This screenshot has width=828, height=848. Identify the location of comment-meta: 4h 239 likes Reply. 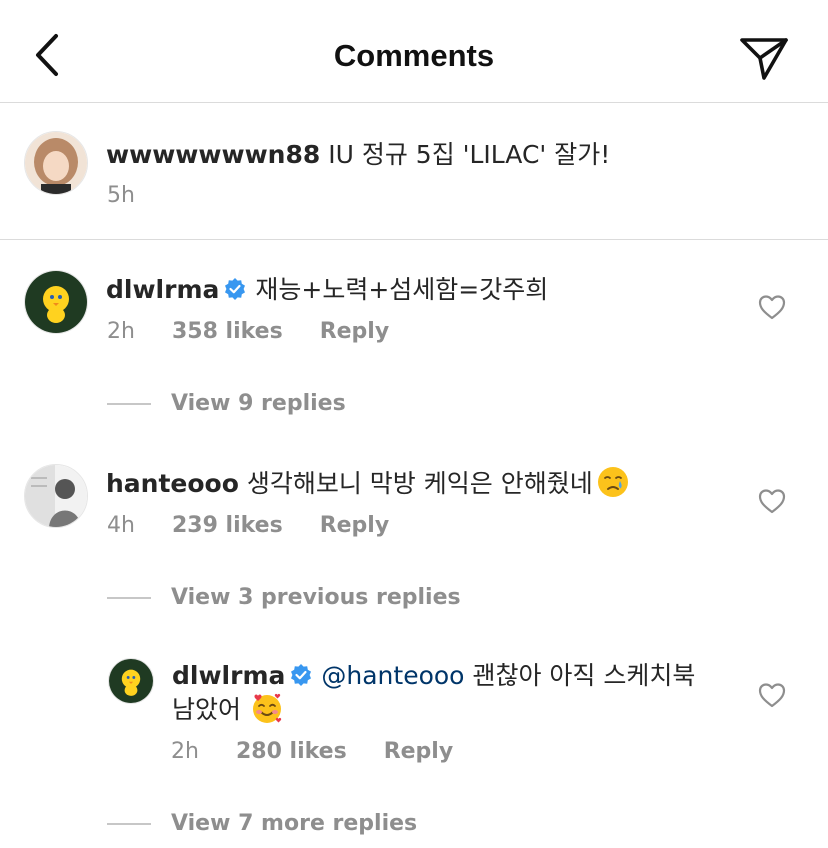
(263, 525).